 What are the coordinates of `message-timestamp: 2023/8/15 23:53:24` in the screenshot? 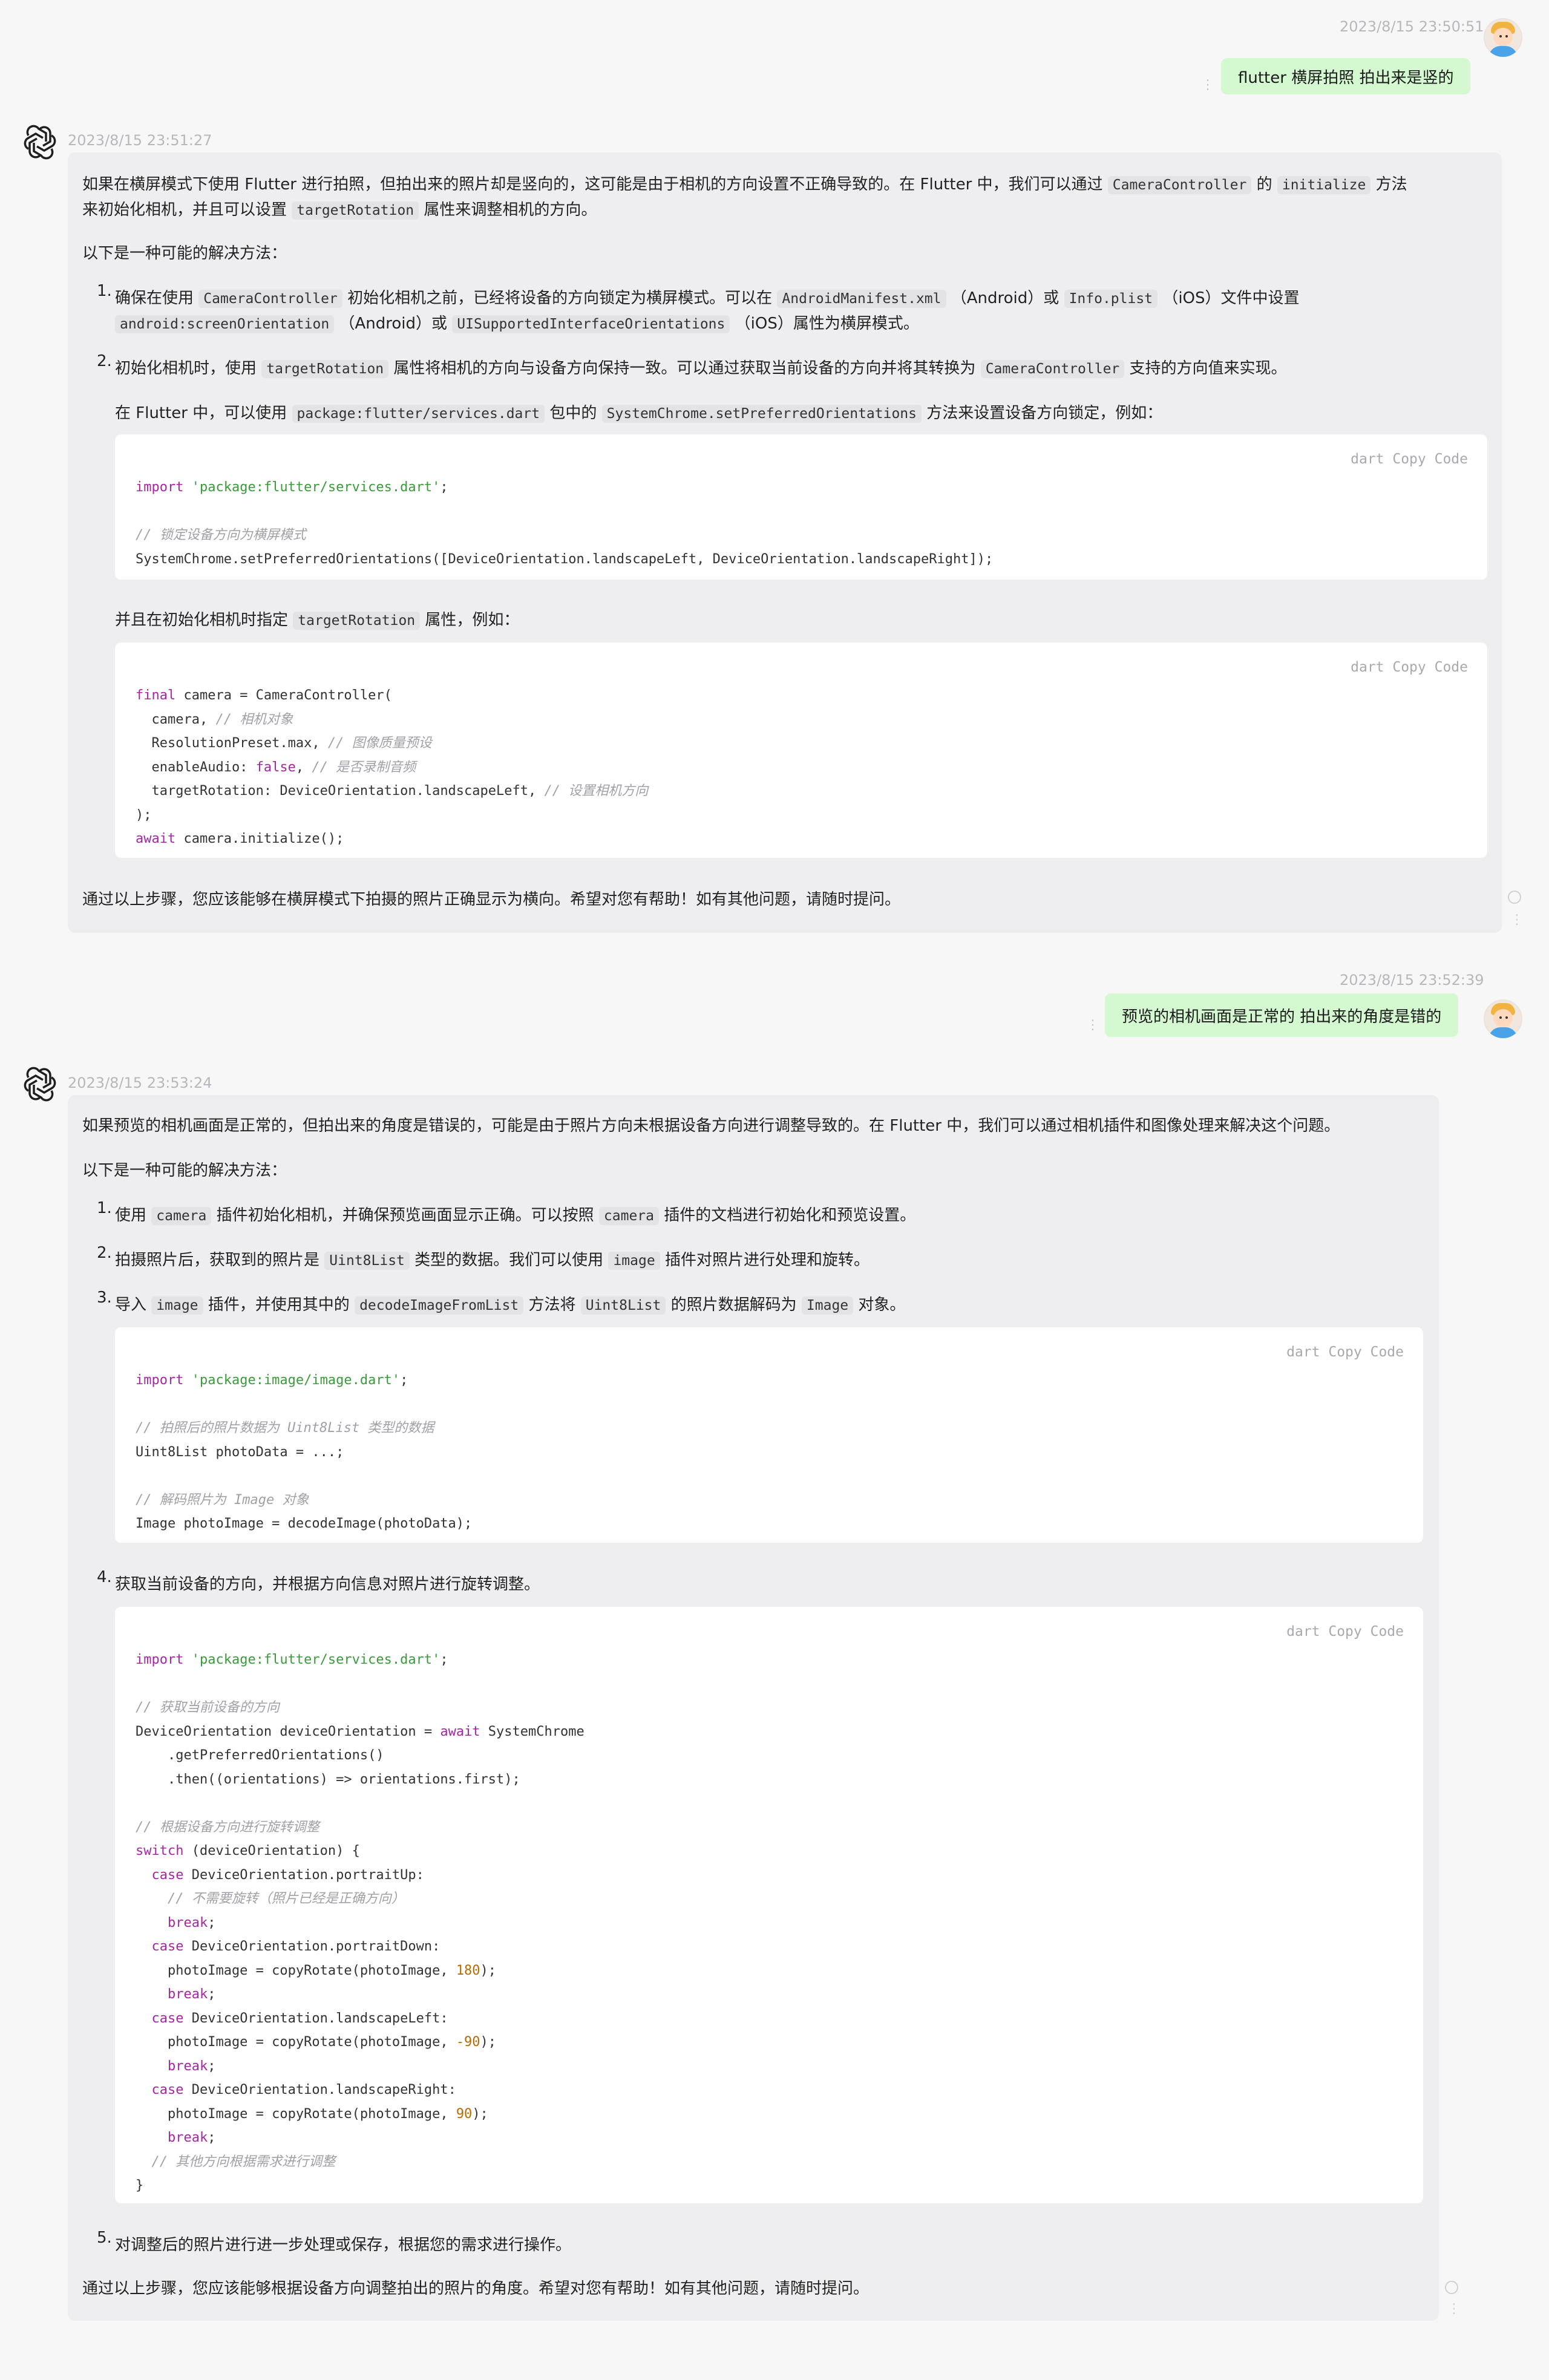 It's located at (140, 1082).